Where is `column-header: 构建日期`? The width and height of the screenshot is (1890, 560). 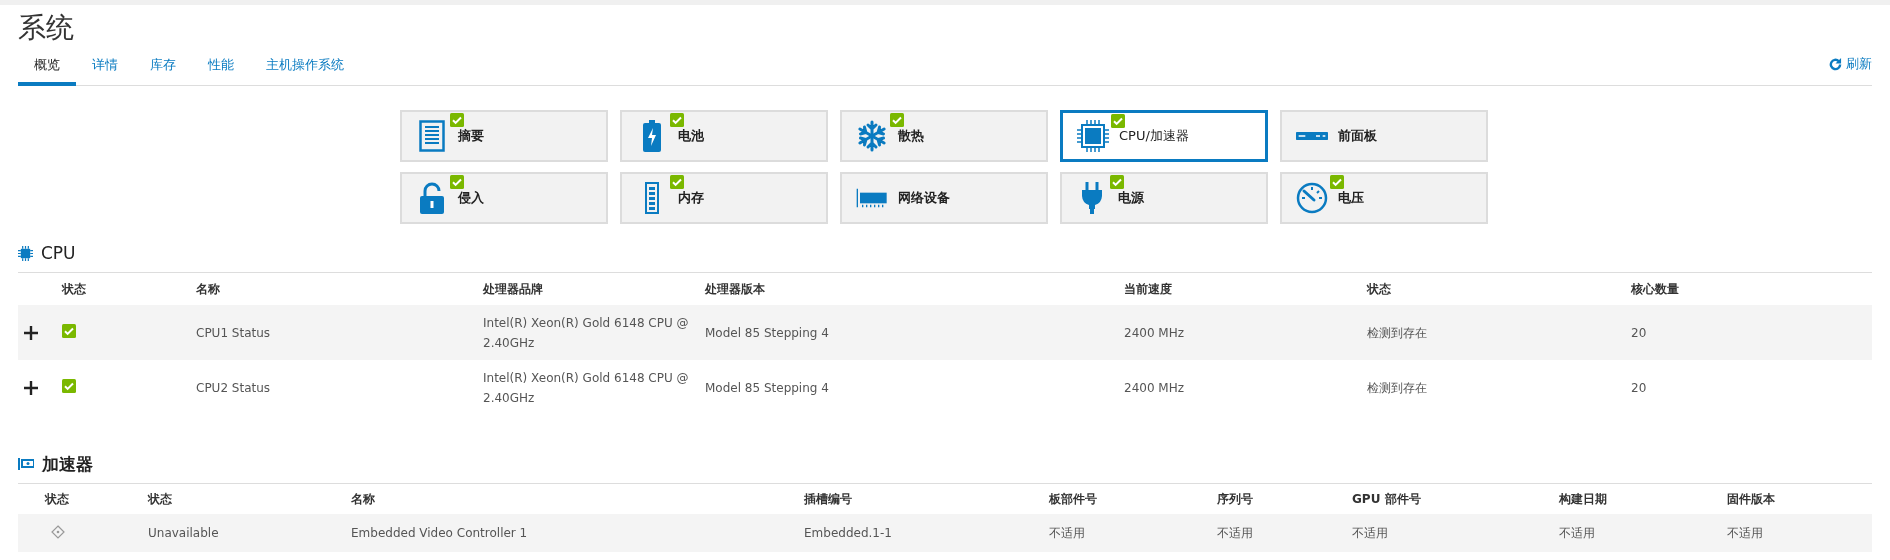
column-header: 构建日期 is located at coordinates (1583, 499).